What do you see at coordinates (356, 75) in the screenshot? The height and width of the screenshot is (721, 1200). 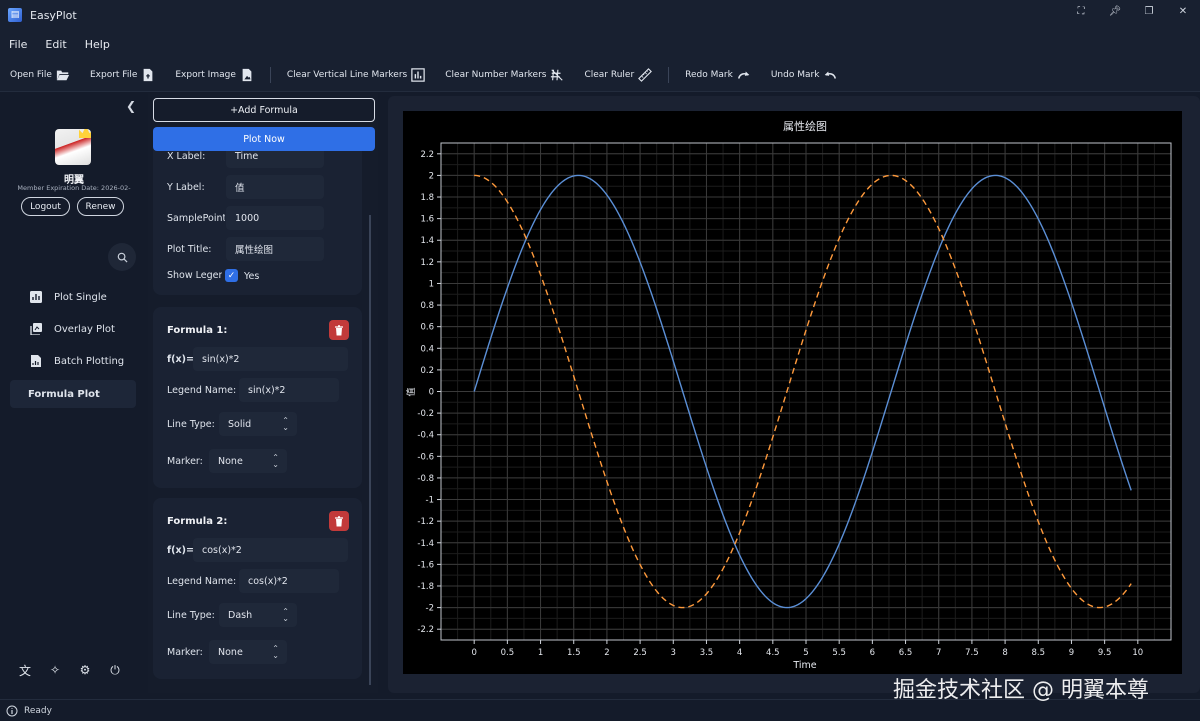 I see `clear-vertical-line-markers-button: Clear Vertical Line Markers` at bounding box center [356, 75].